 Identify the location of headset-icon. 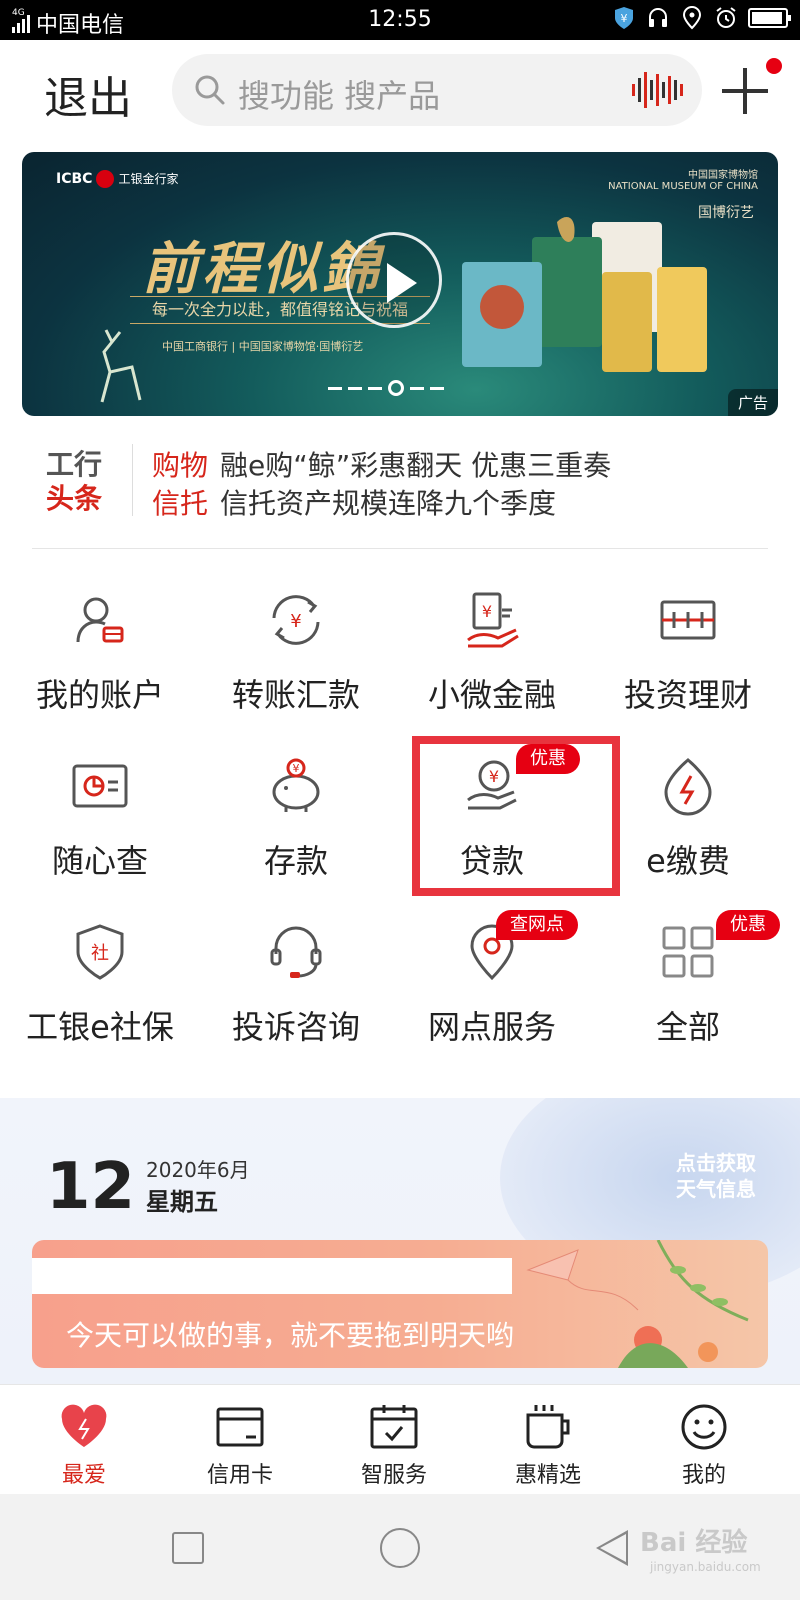
(296, 952).